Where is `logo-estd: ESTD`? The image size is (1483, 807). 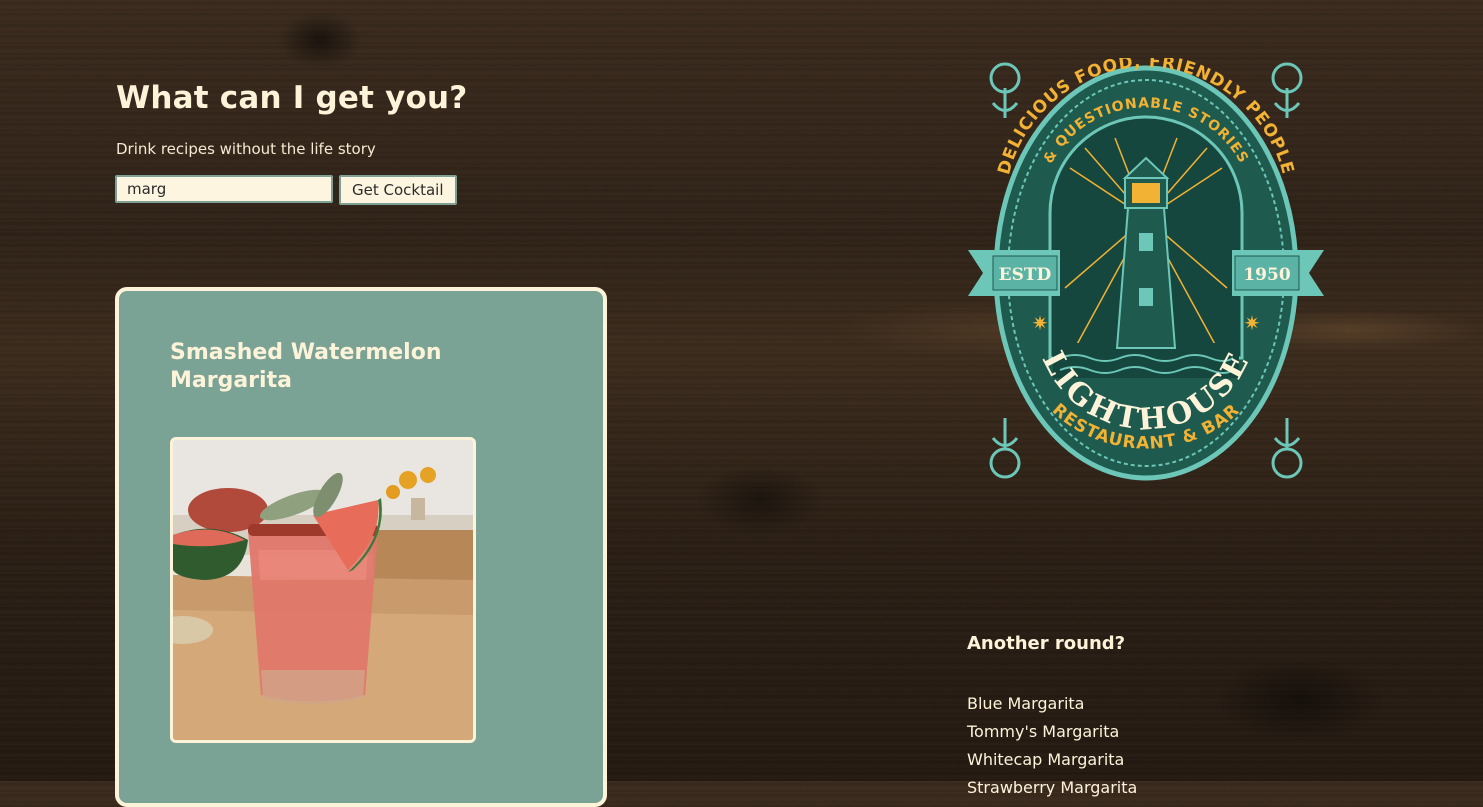 logo-estd: ESTD is located at coordinates (1025, 275).